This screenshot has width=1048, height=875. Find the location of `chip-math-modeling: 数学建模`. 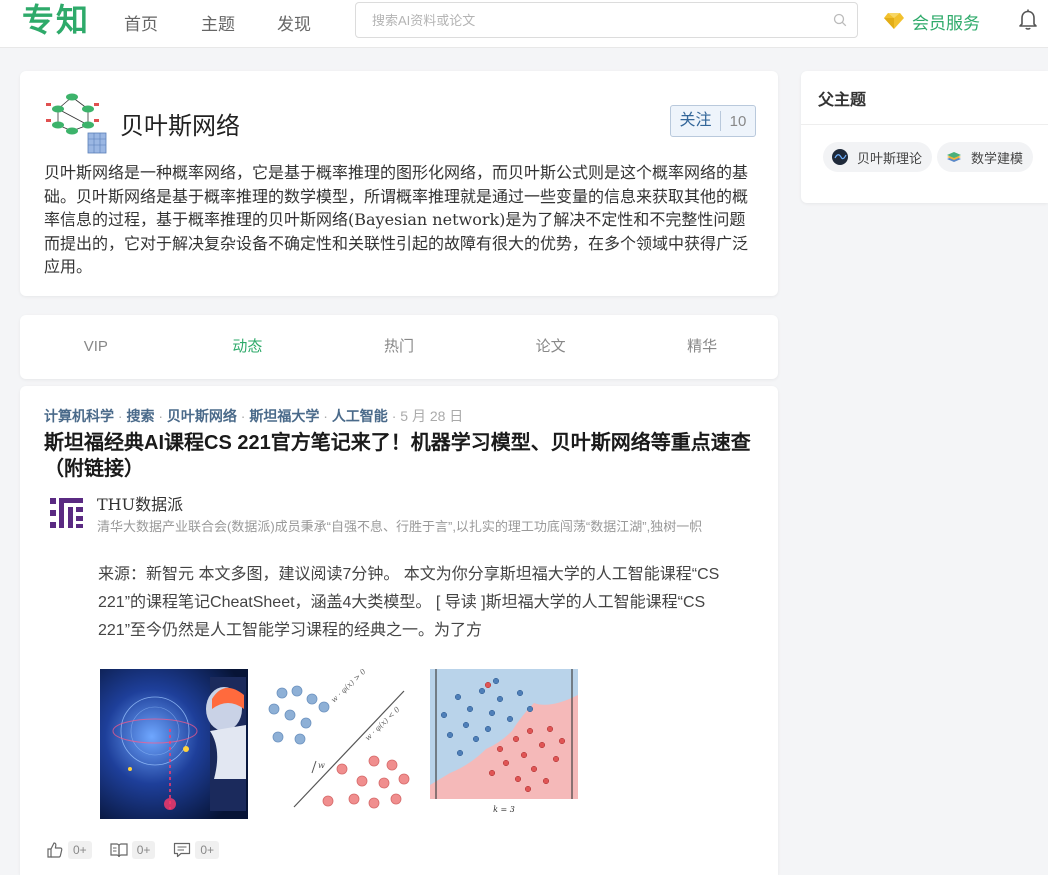

chip-math-modeling: 数学建模 is located at coordinates (985, 157).